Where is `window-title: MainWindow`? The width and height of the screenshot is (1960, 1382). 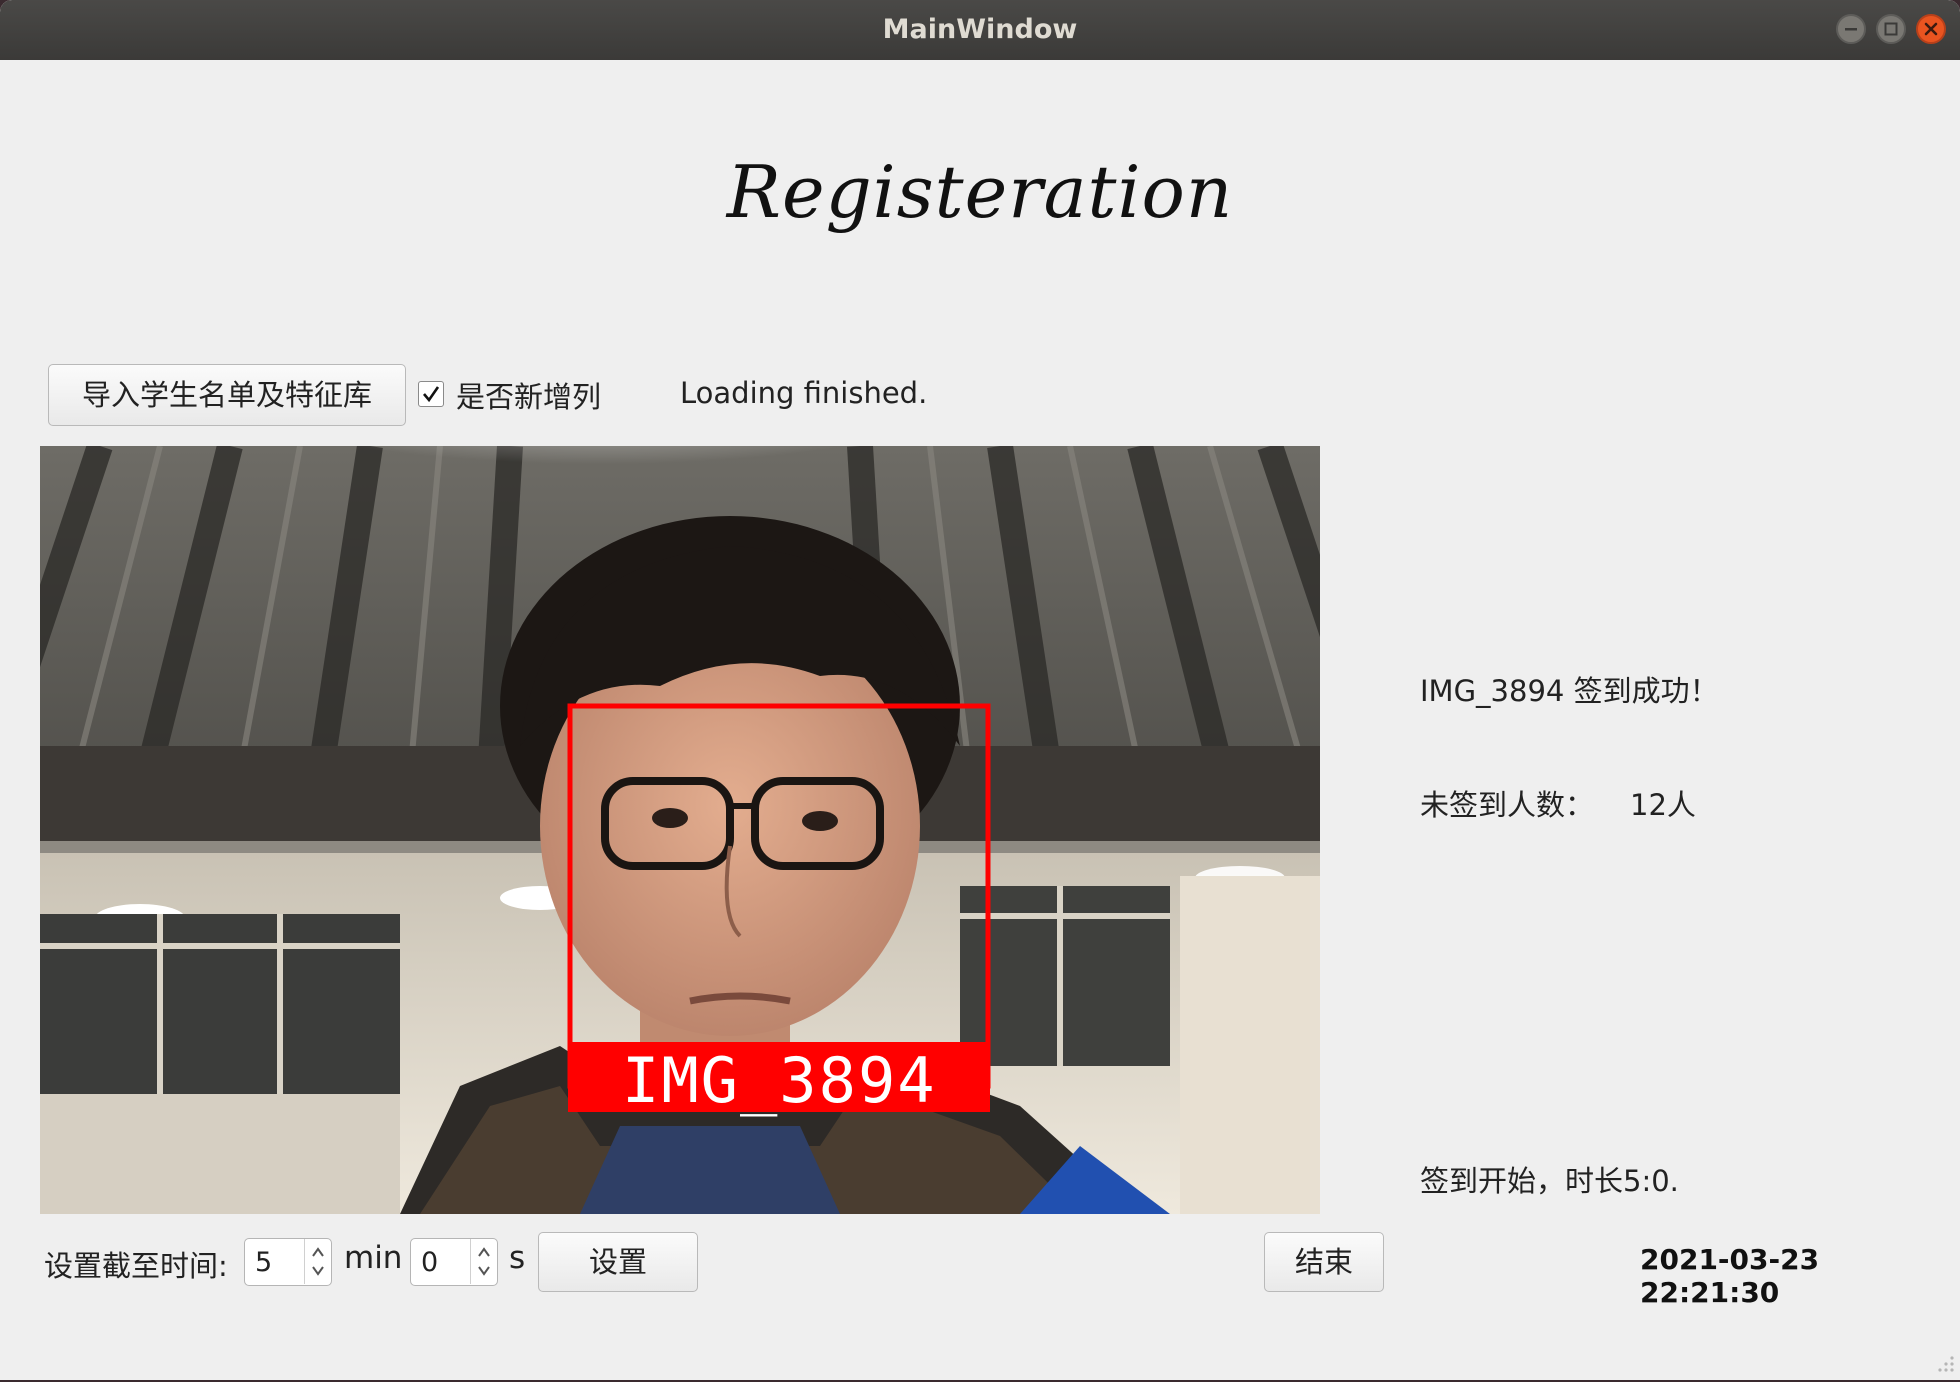 window-title: MainWindow is located at coordinates (980, 29).